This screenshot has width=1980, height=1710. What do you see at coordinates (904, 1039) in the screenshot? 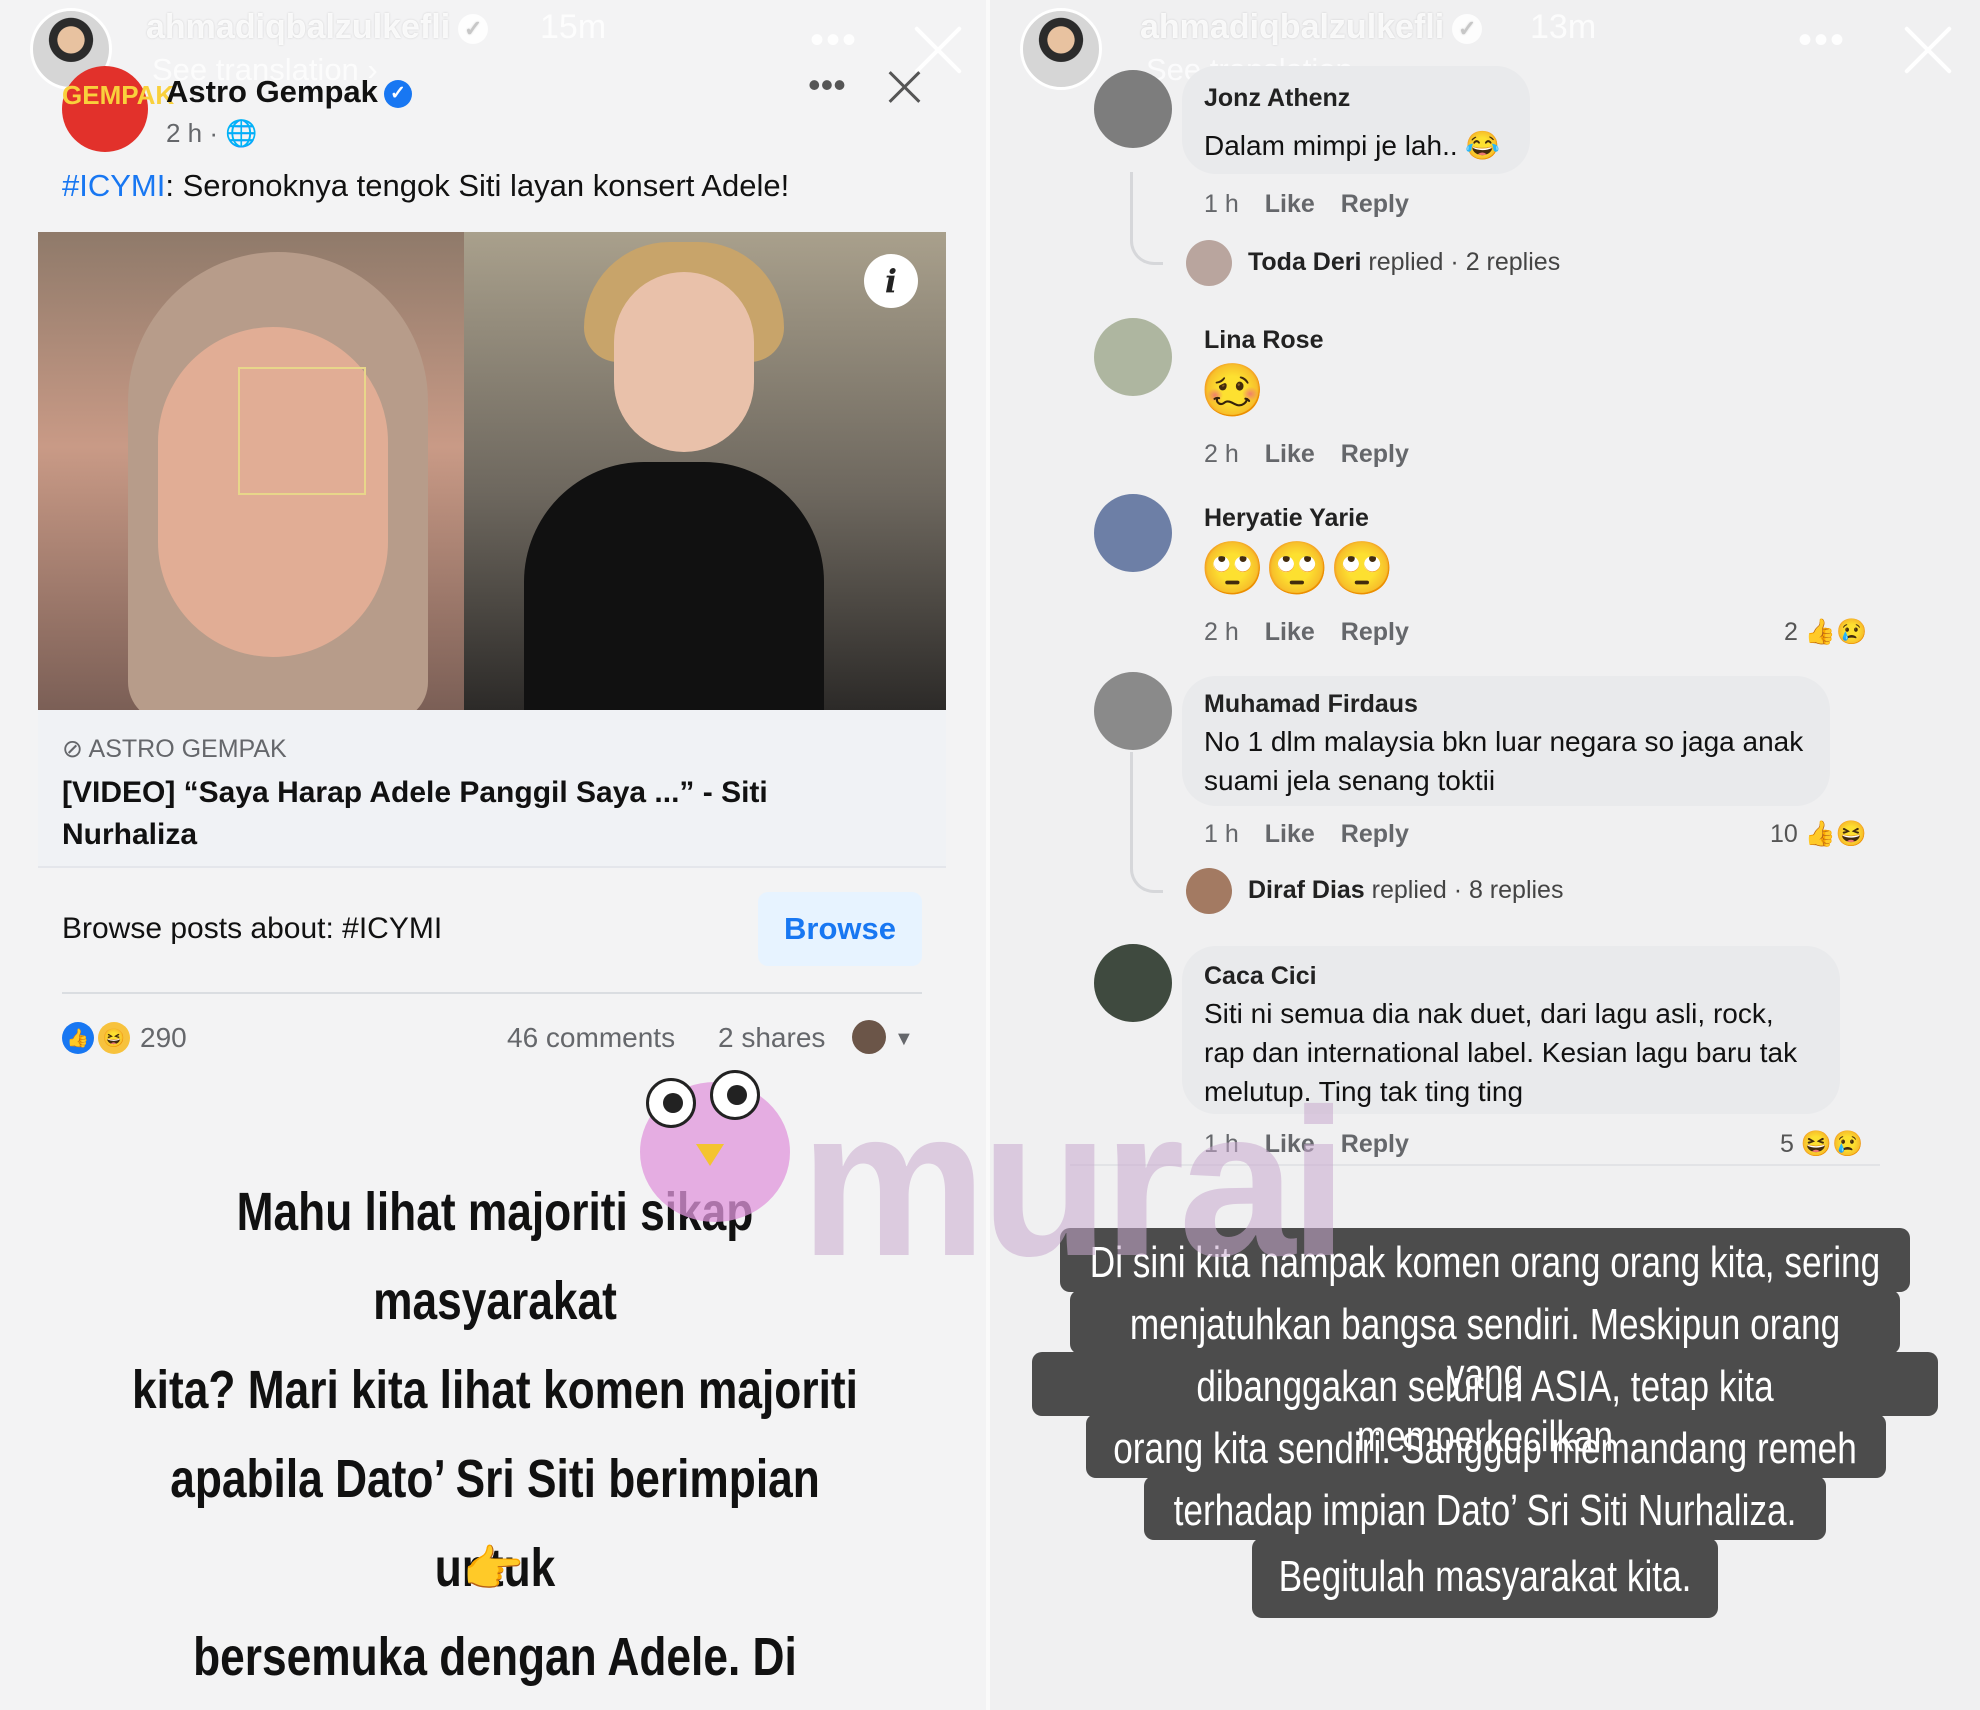
I see `chevron-down-icon: ▼` at bounding box center [904, 1039].